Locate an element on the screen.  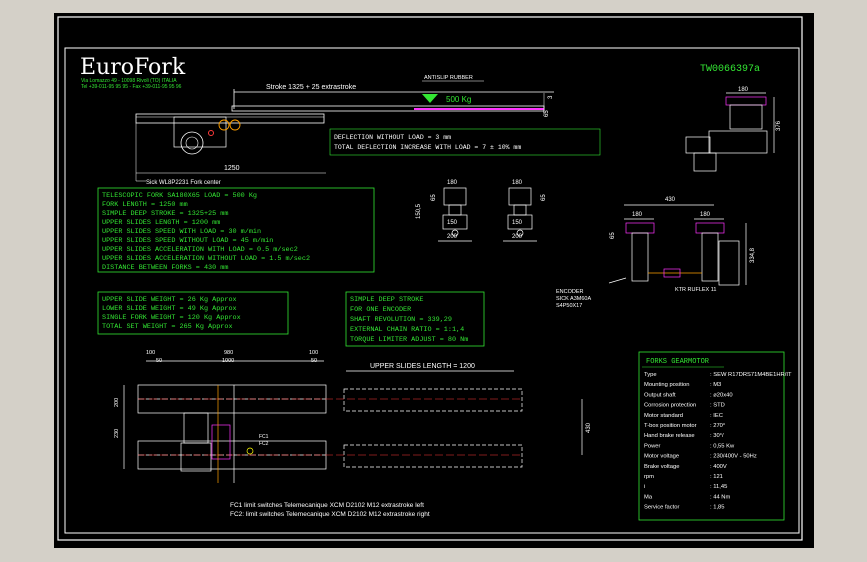
gearmotor-value-2: : M3 is located at coordinates (715, 385).